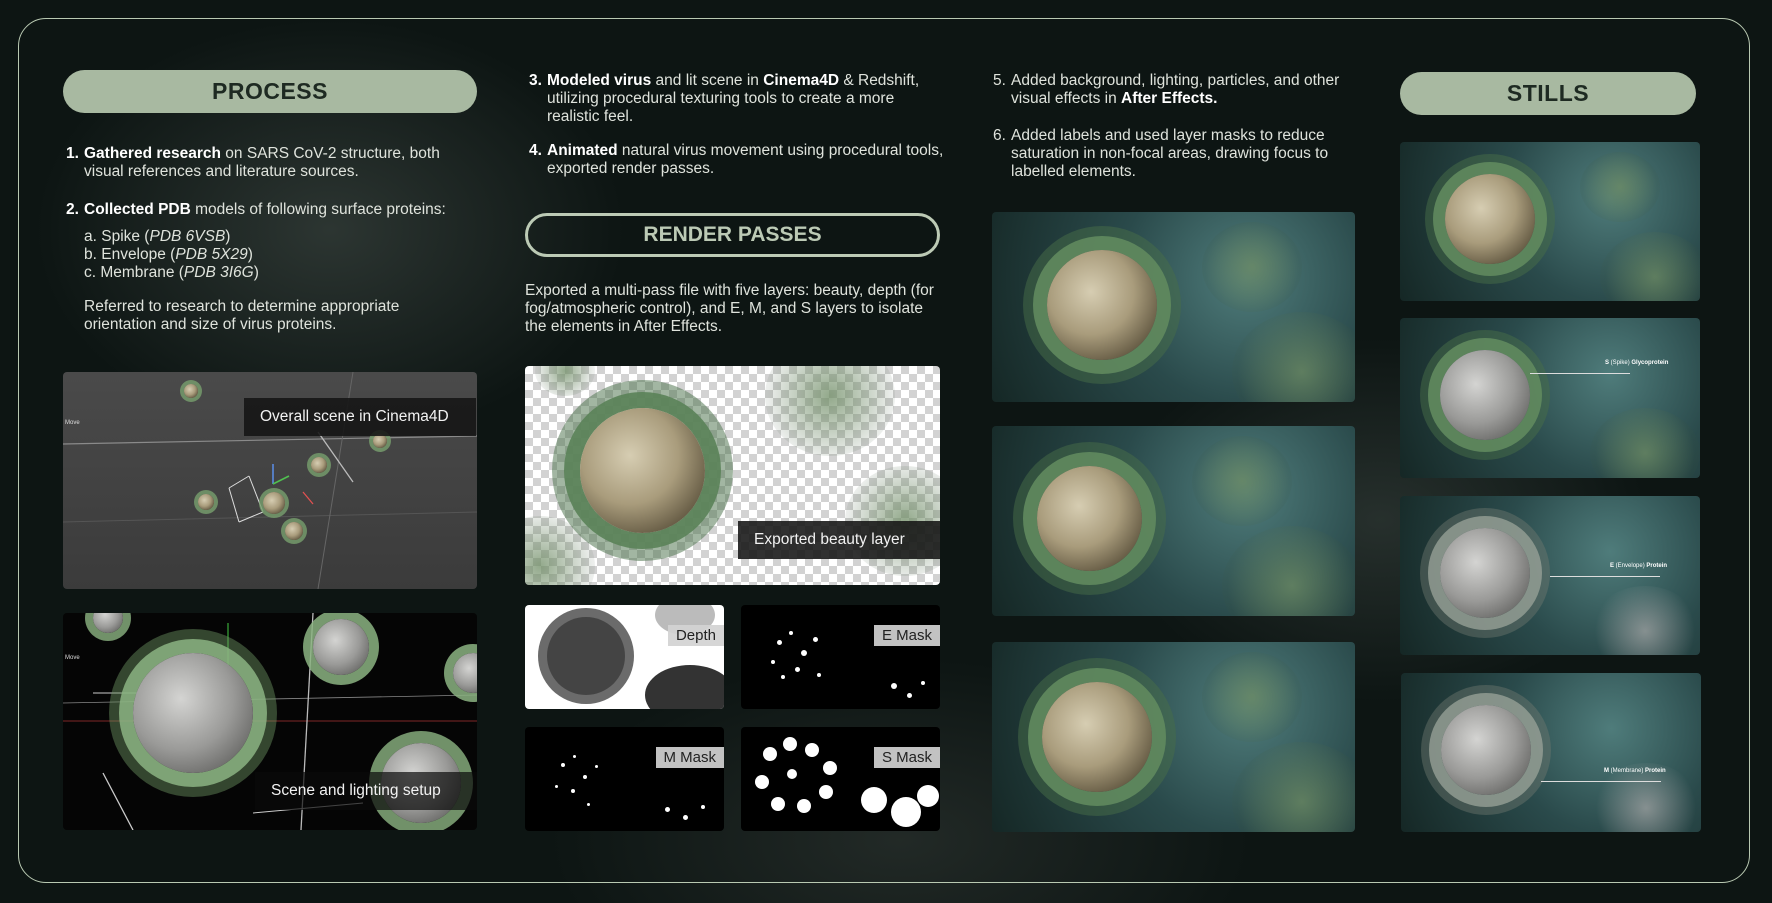 The image size is (1772, 903). I want to click on step-4-number: 4., so click(535, 150).